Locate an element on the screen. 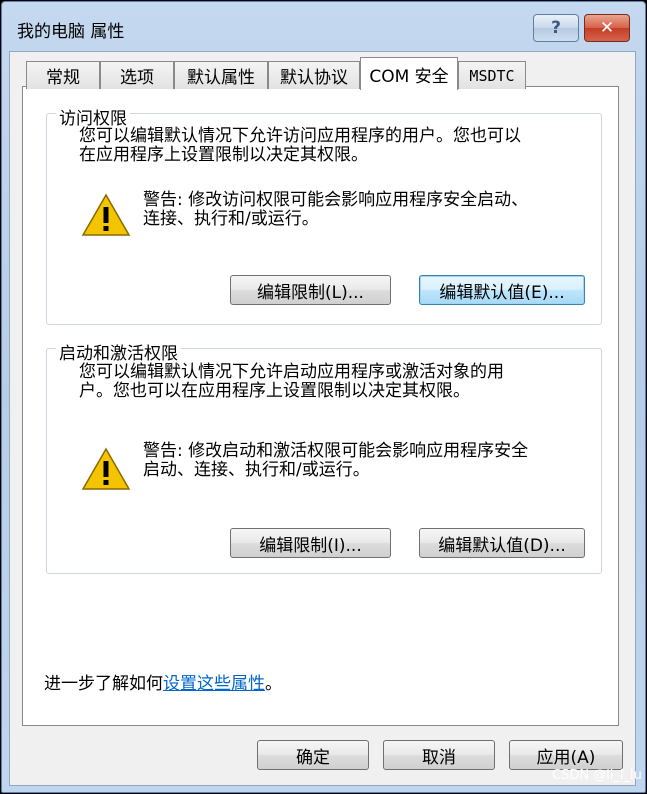  help-button: ? is located at coordinates (556, 28).